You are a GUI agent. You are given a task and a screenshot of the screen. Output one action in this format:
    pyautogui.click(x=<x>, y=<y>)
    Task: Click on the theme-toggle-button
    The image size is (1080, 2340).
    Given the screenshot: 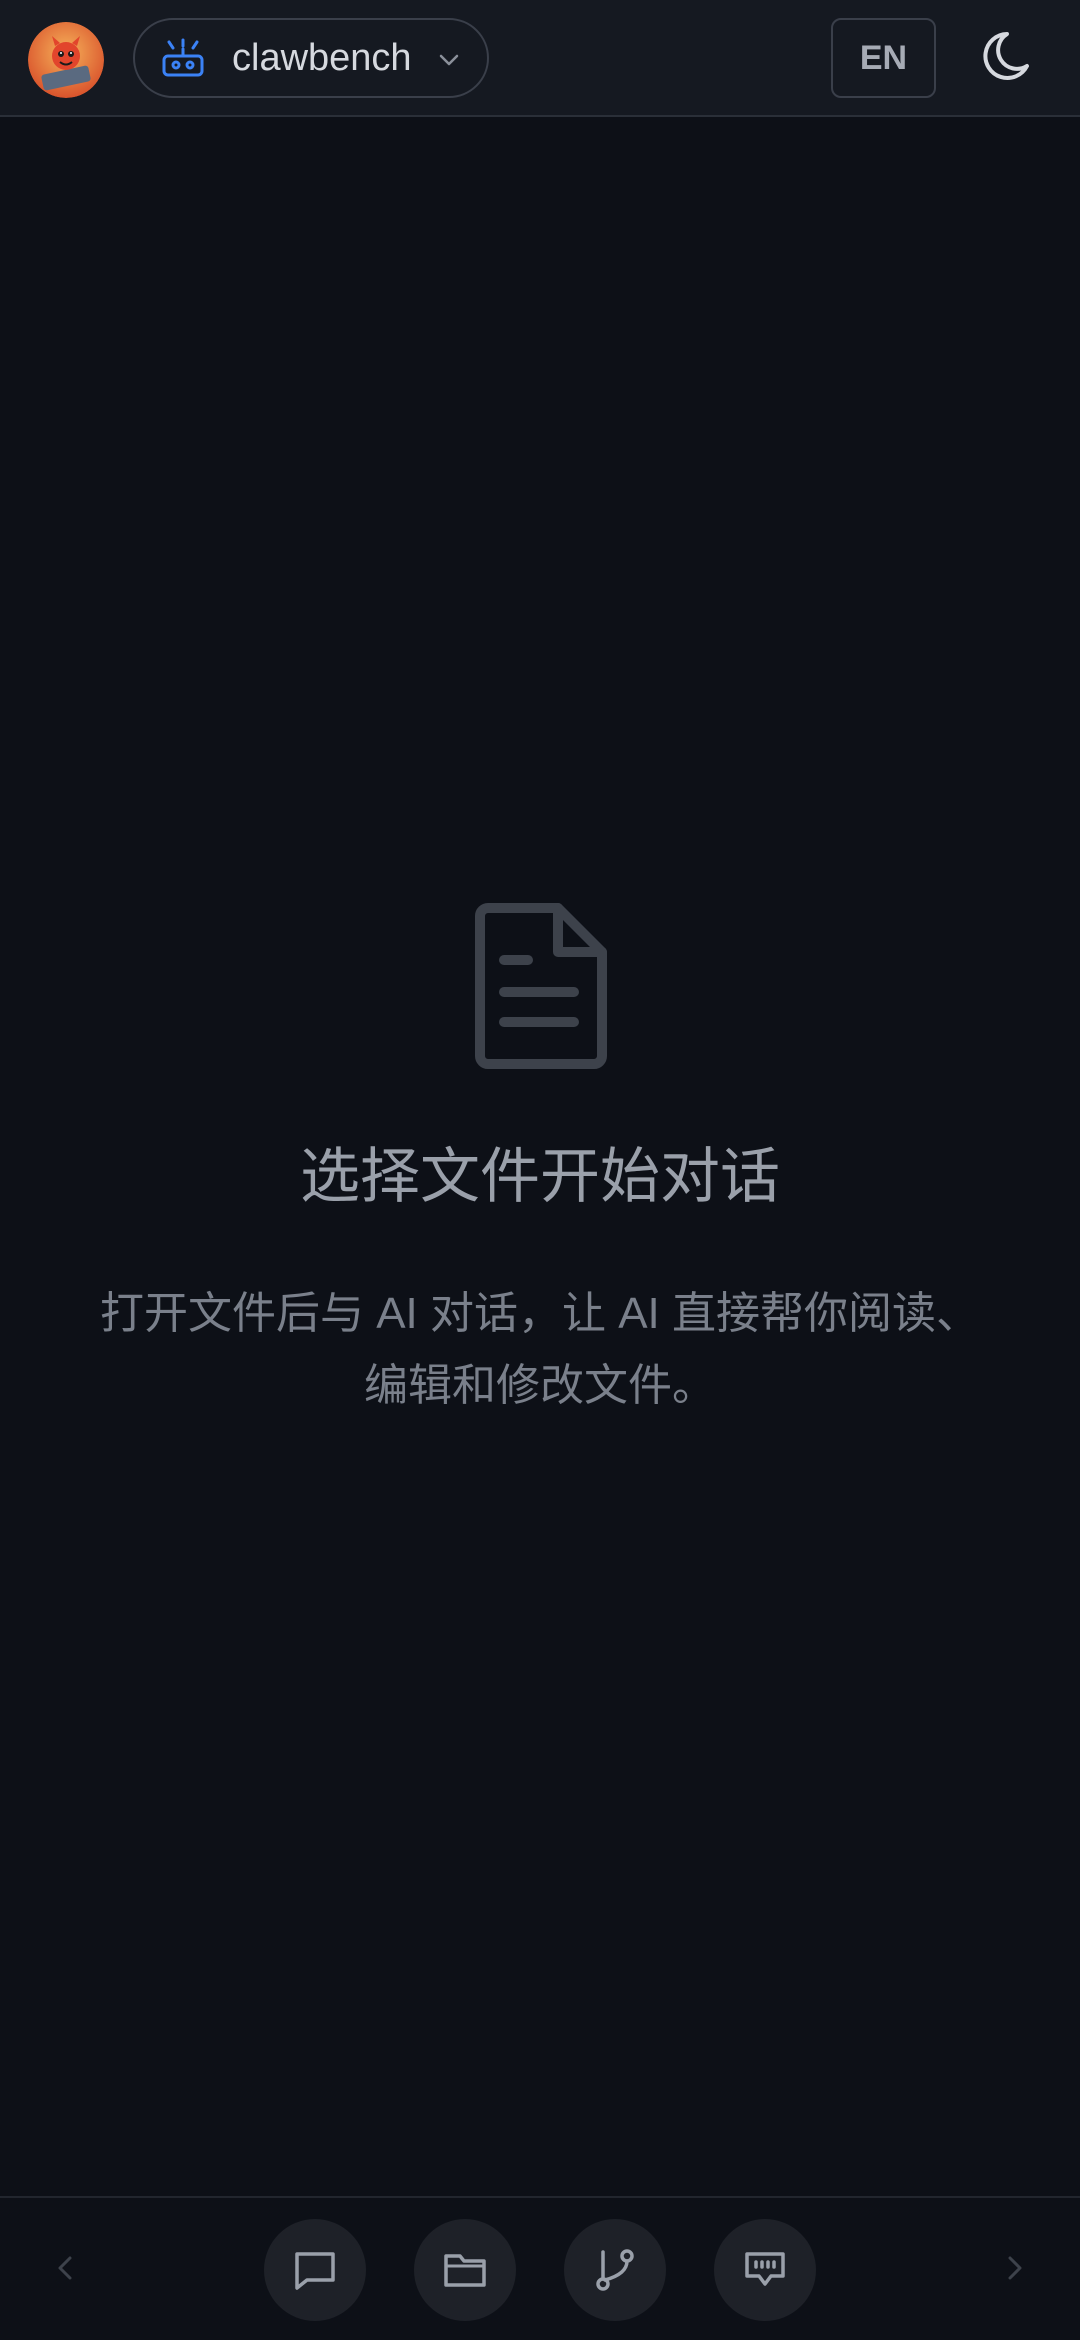 What is the action you would take?
    pyautogui.click(x=1011, y=58)
    